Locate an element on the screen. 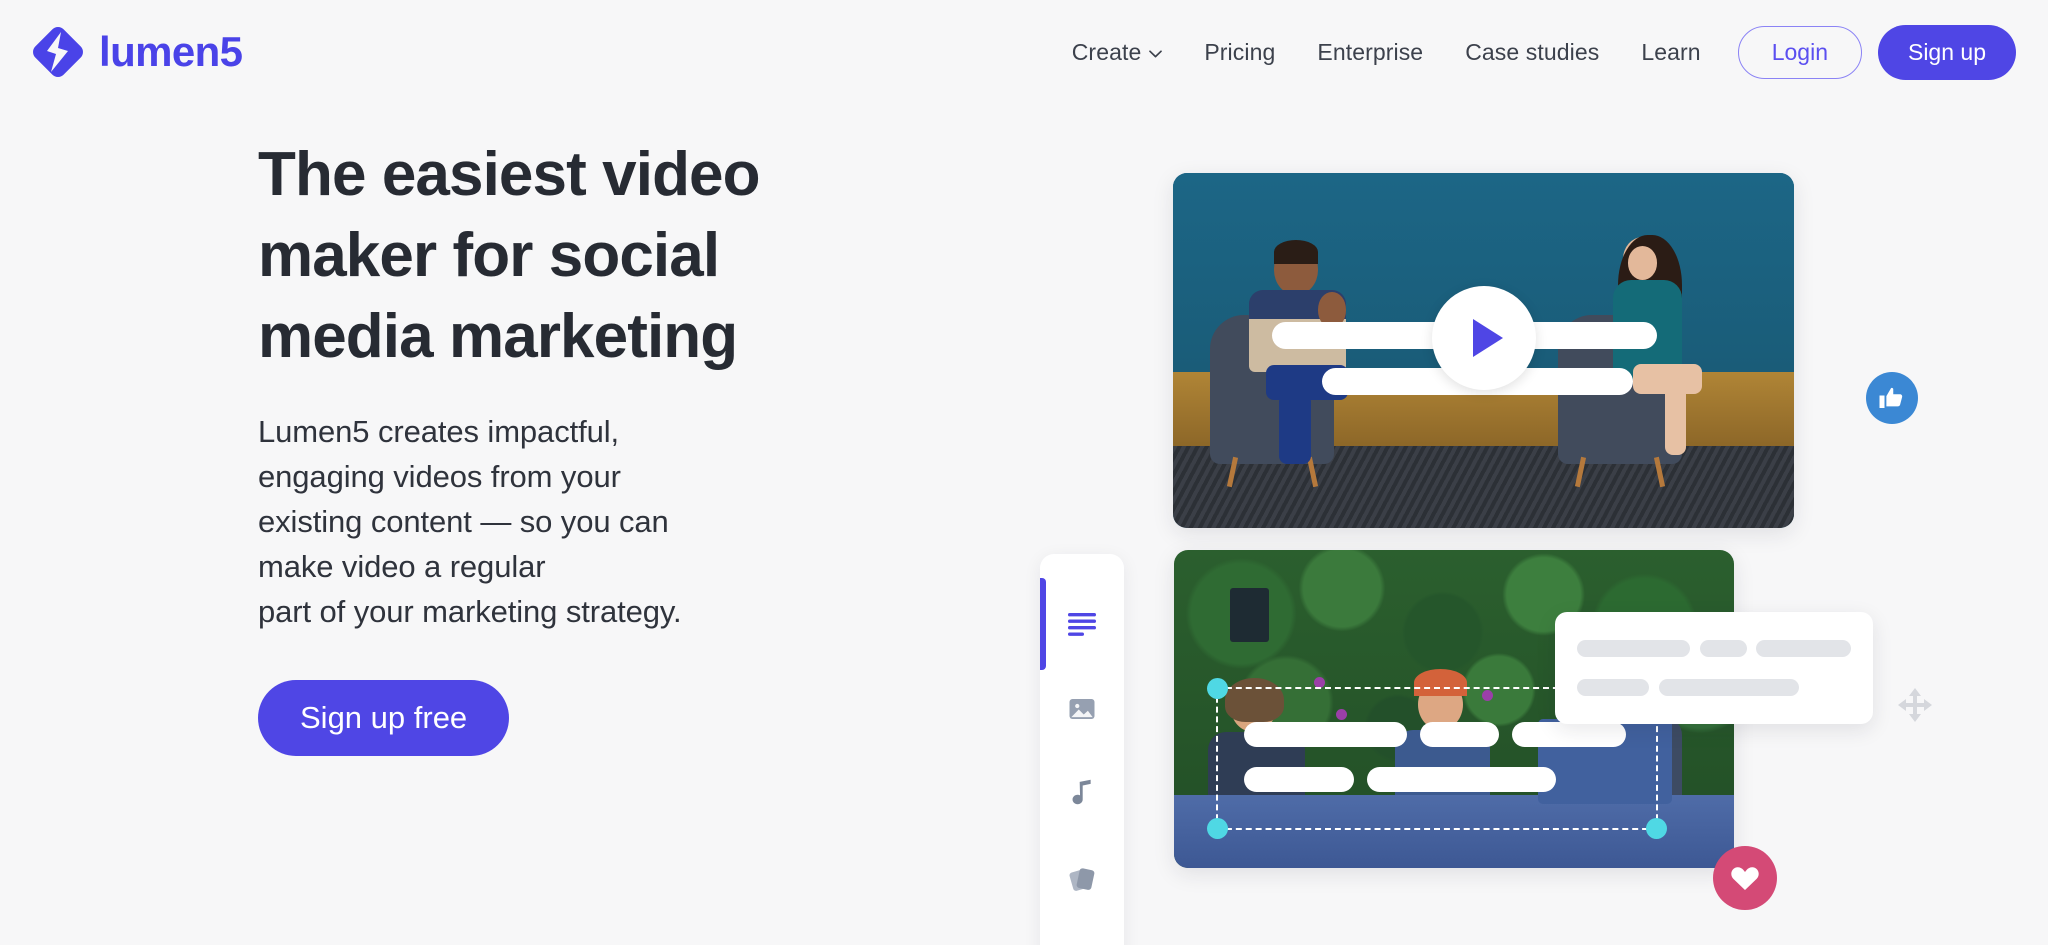  editor-toolbar-rail is located at coordinates (1082, 749).